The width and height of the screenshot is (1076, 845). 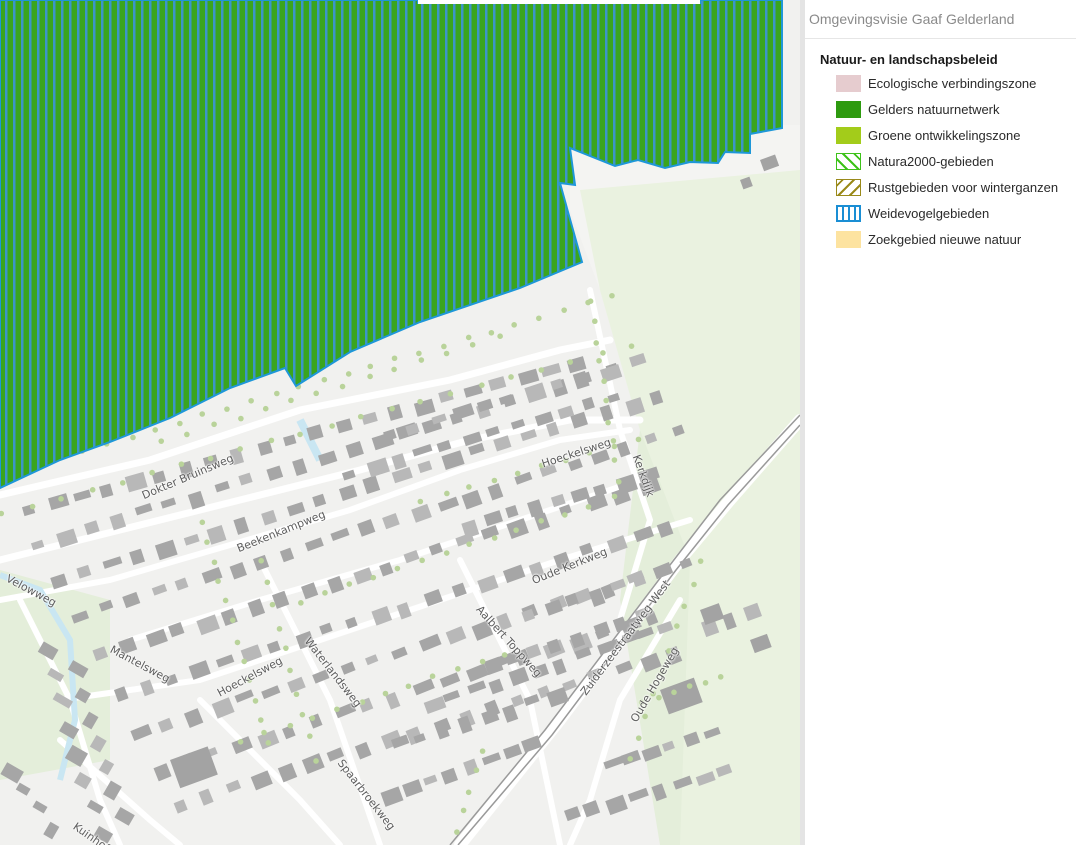 What do you see at coordinates (952, 83) in the screenshot?
I see `legend-label: Ecologische verbindingszone` at bounding box center [952, 83].